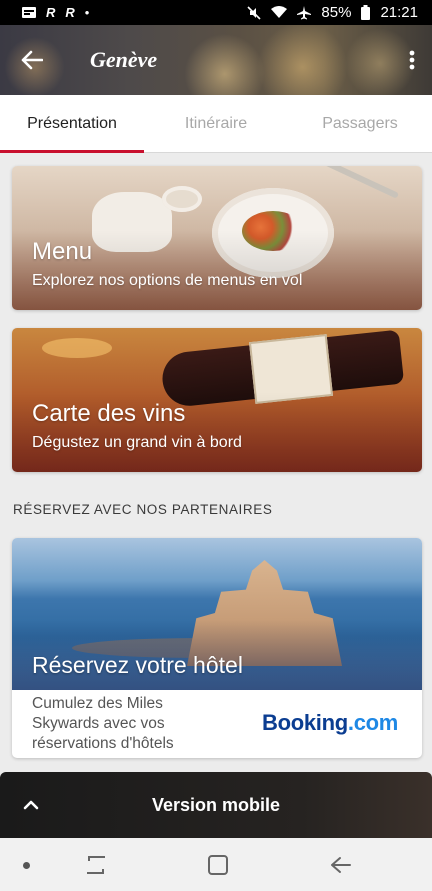  I want to click on more-options-button, so click(412, 60).